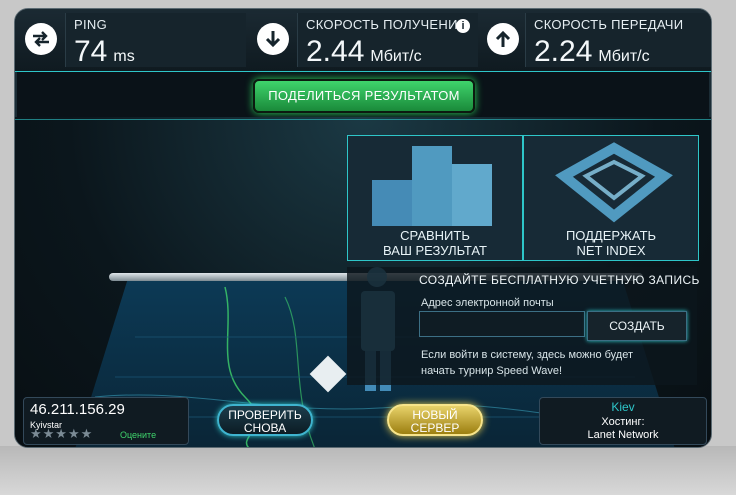 The width and height of the screenshot is (736, 495). I want to click on share-result-button: ПОДЕЛИТЬСЯ РЕЗУЛЬТАТОМ, so click(364, 96).